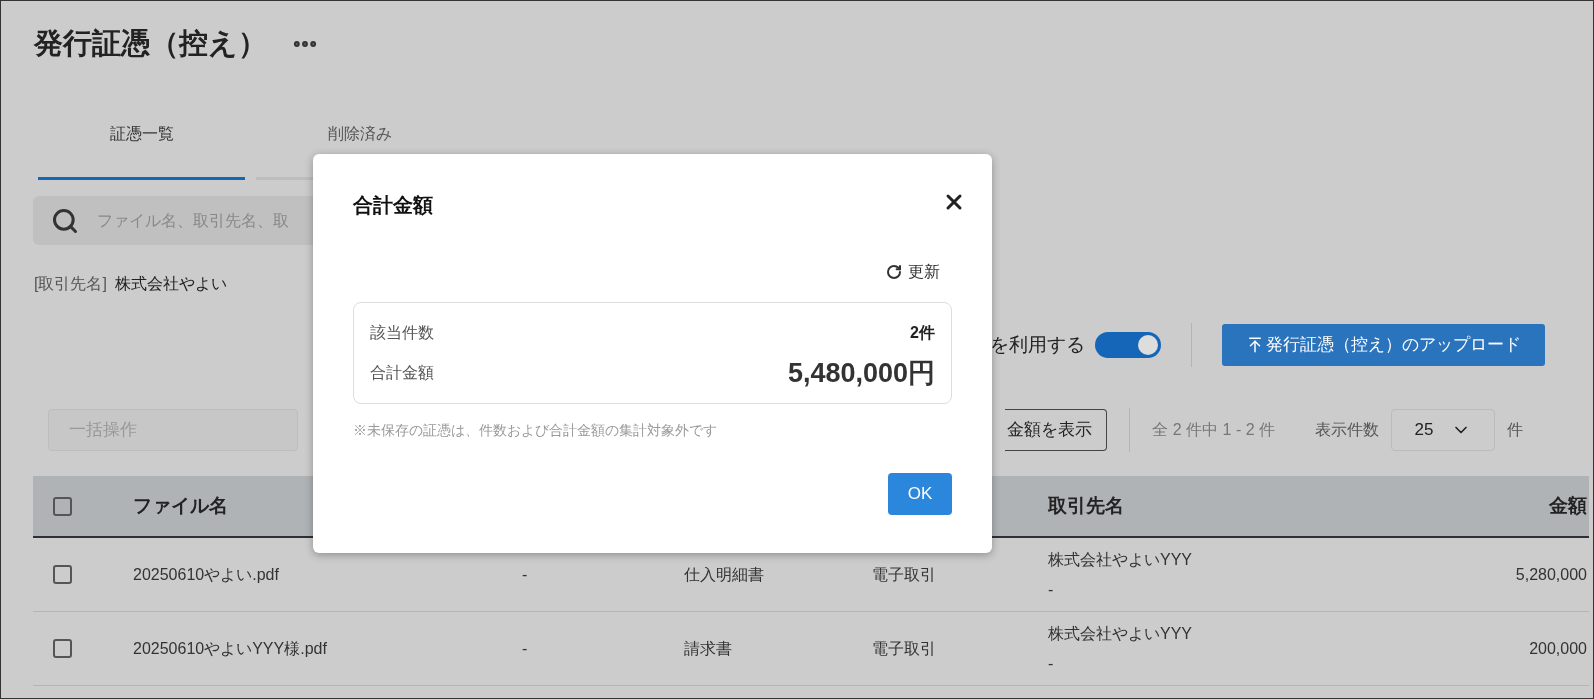  Describe the element at coordinates (1037, 344) in the screenshot. I see `toggle-label: を利用する` at that location.